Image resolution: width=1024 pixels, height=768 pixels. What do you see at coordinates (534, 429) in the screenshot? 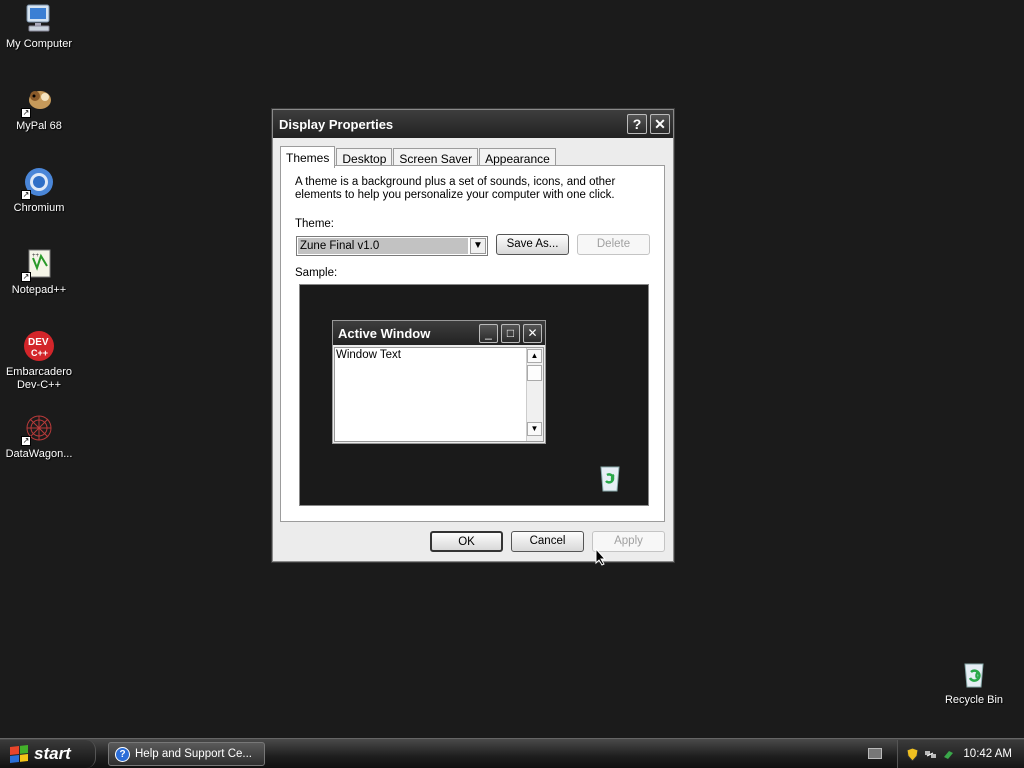
I see `scroll-down-icon: ▼` at bounding box center [534, 429].